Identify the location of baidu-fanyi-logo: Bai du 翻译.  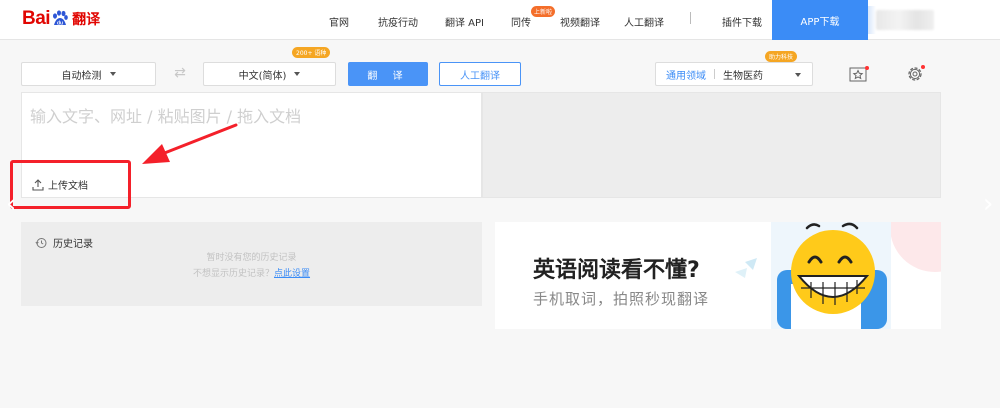
(61, 19).